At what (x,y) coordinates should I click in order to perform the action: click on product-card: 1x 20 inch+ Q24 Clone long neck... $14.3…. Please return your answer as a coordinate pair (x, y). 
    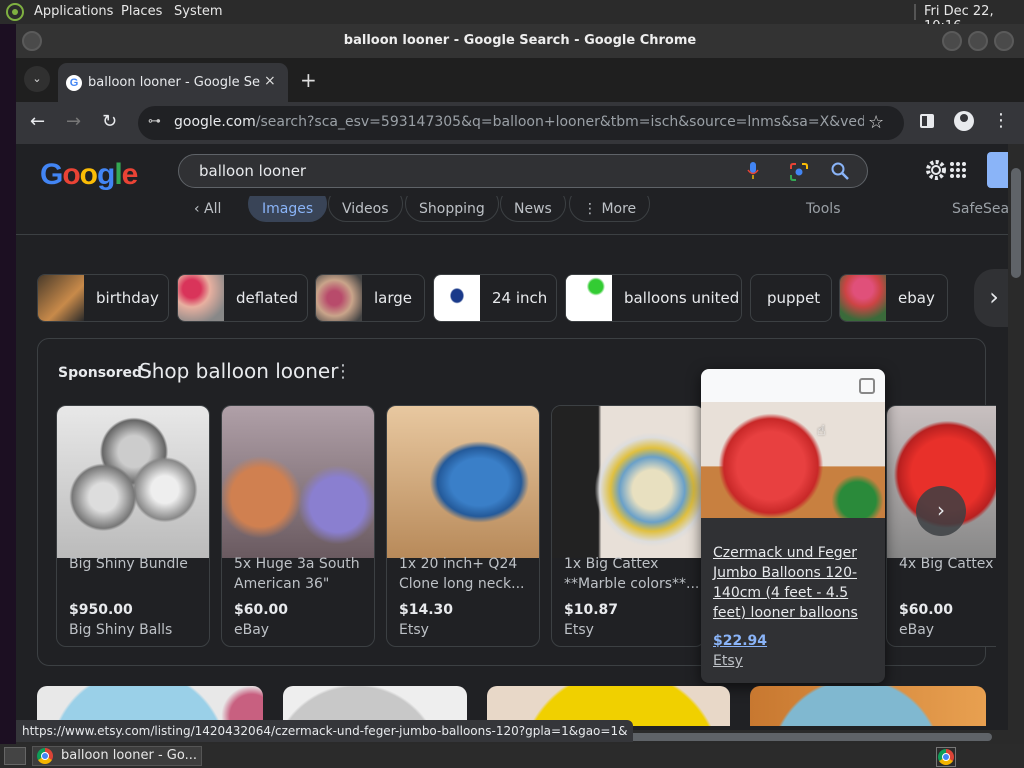
    Looking at the image, I should click on (463, 526).